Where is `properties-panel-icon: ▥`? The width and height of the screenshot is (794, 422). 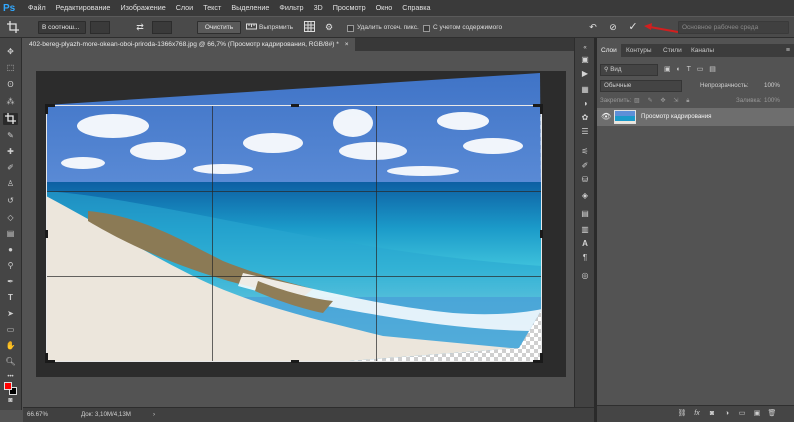 properties-panel-icon: ▥ is located at coordinates (585, 230).